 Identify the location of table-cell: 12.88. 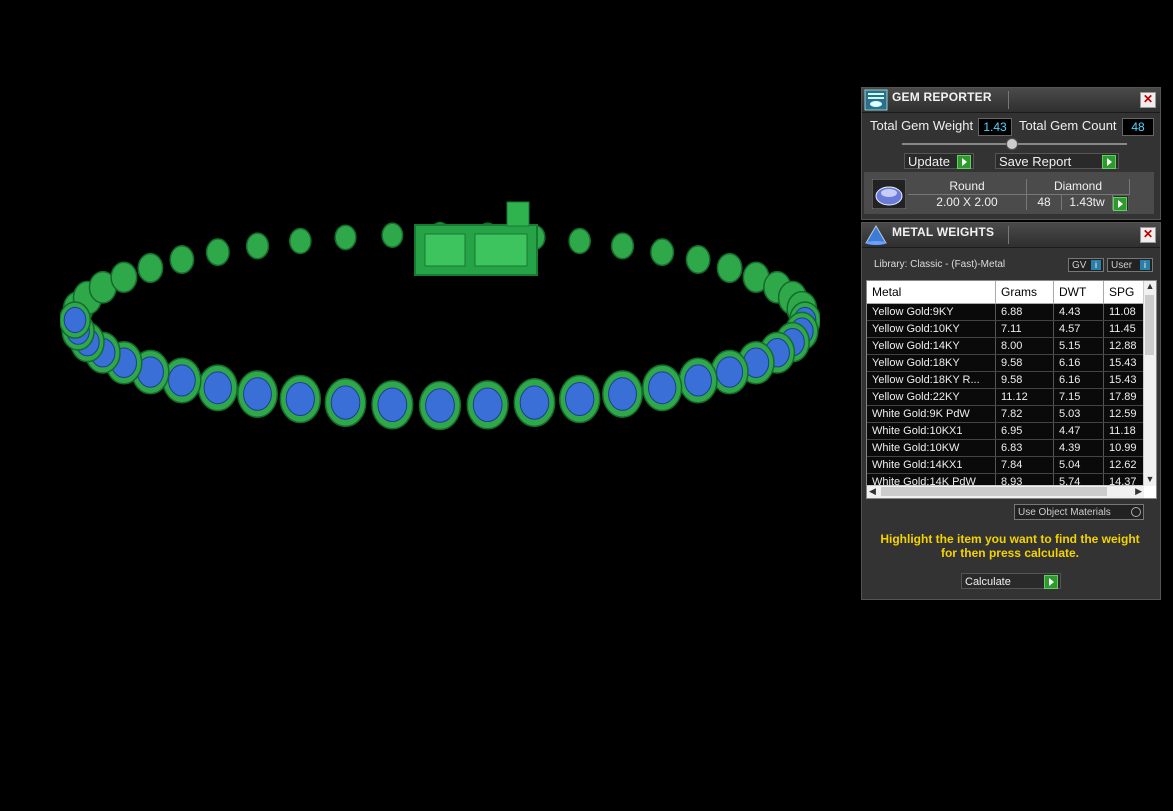
(1124, 346).